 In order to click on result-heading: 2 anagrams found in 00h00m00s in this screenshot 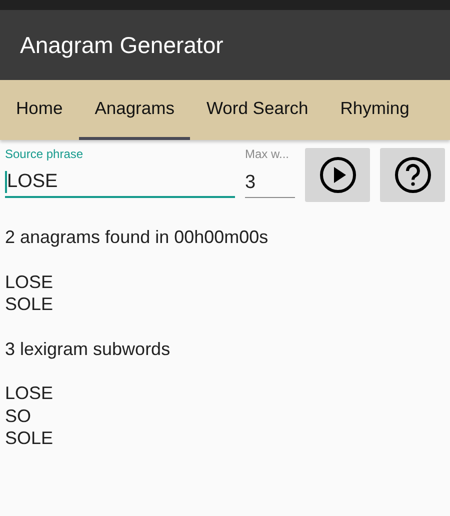, I will do `click(137, 237)`.